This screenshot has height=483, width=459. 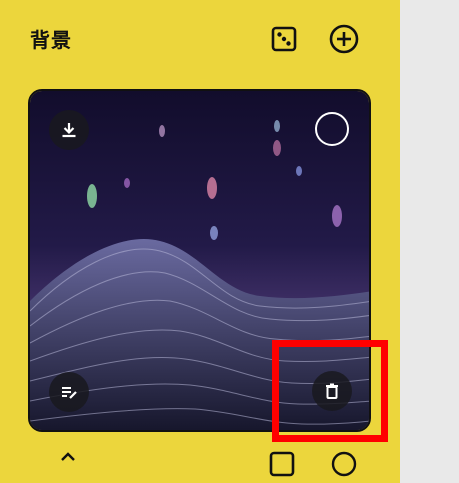 I want to click on download-icon, so click(x=69, y=130).